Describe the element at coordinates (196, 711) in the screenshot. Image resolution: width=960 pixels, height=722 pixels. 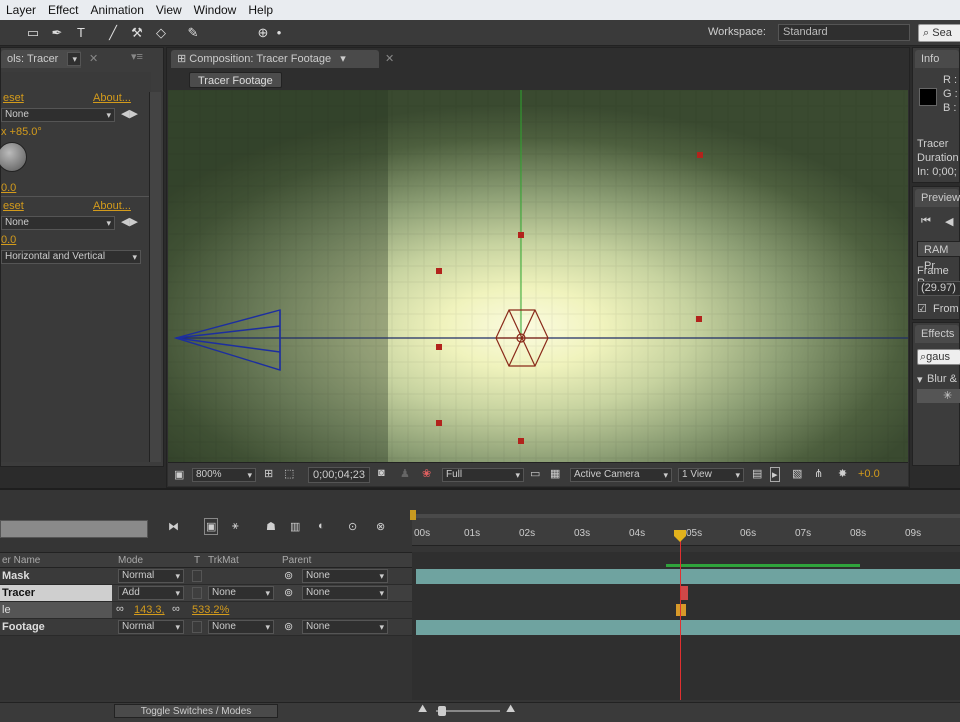
I see `toggle-switches-modes-button: Toggle Switches / Modes` at that location.